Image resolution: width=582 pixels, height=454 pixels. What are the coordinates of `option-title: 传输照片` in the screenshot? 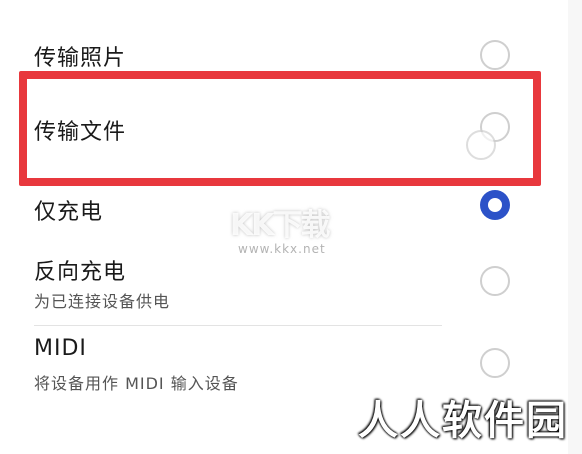 It's located at (80, 58).